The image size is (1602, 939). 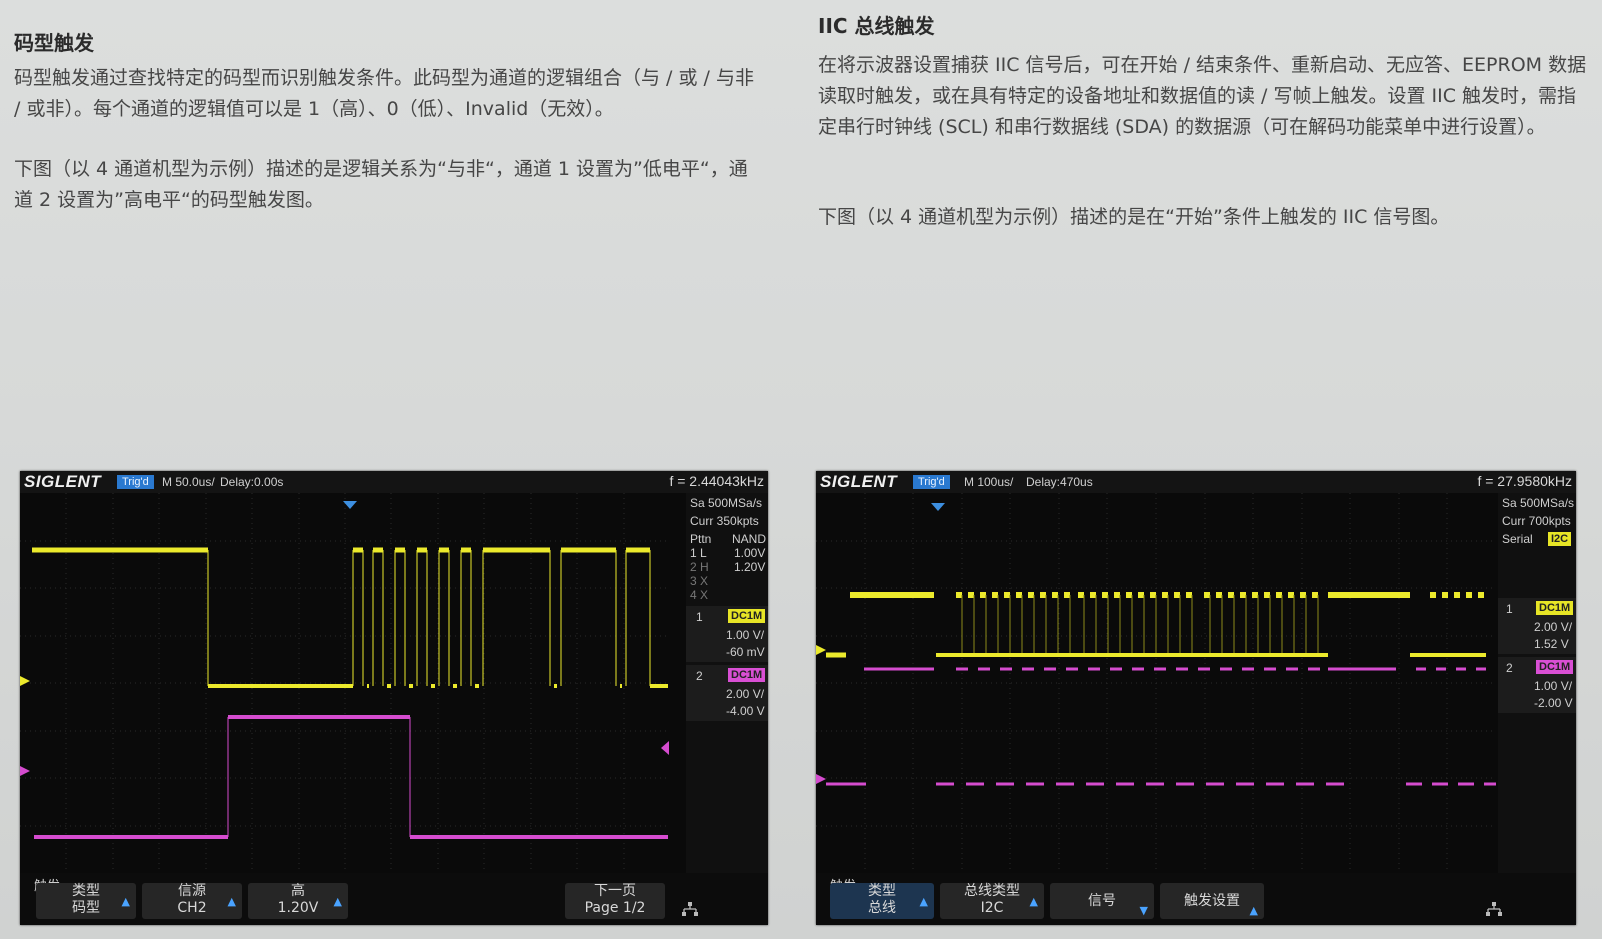 I want to click on ch1-settings-box: 1 DC1M 2.00 V/ 1.52 V, so click(x=1537, y=626).